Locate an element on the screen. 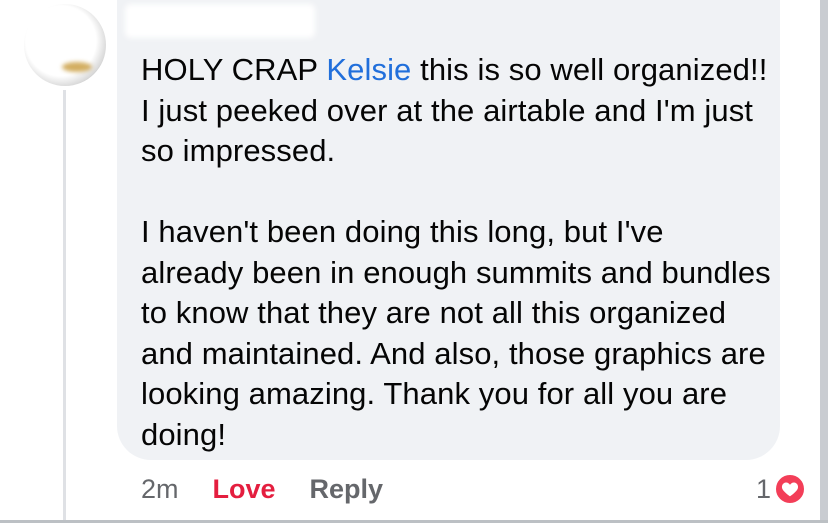 The height and width of the screenshot is (523, 828). comment-intro-text: HOLY CRAP is located at coordinates (234, 69).